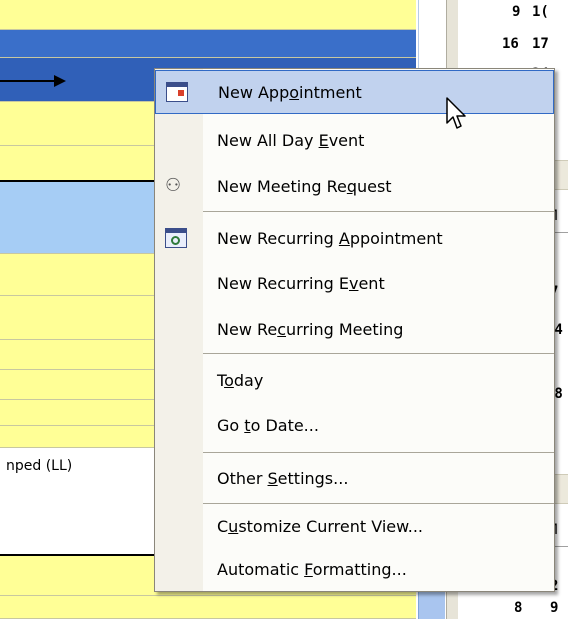  Describe the element at coordinates (540, 44) in the screenshot. I see `date-cell: 17` at that location.